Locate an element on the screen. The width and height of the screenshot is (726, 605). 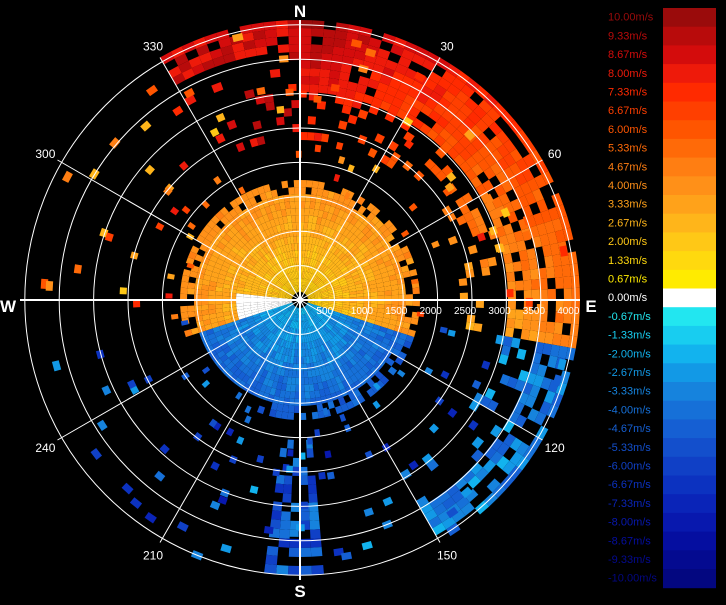
legend-label: -7.33m/s is located at coordinates (629, 504).